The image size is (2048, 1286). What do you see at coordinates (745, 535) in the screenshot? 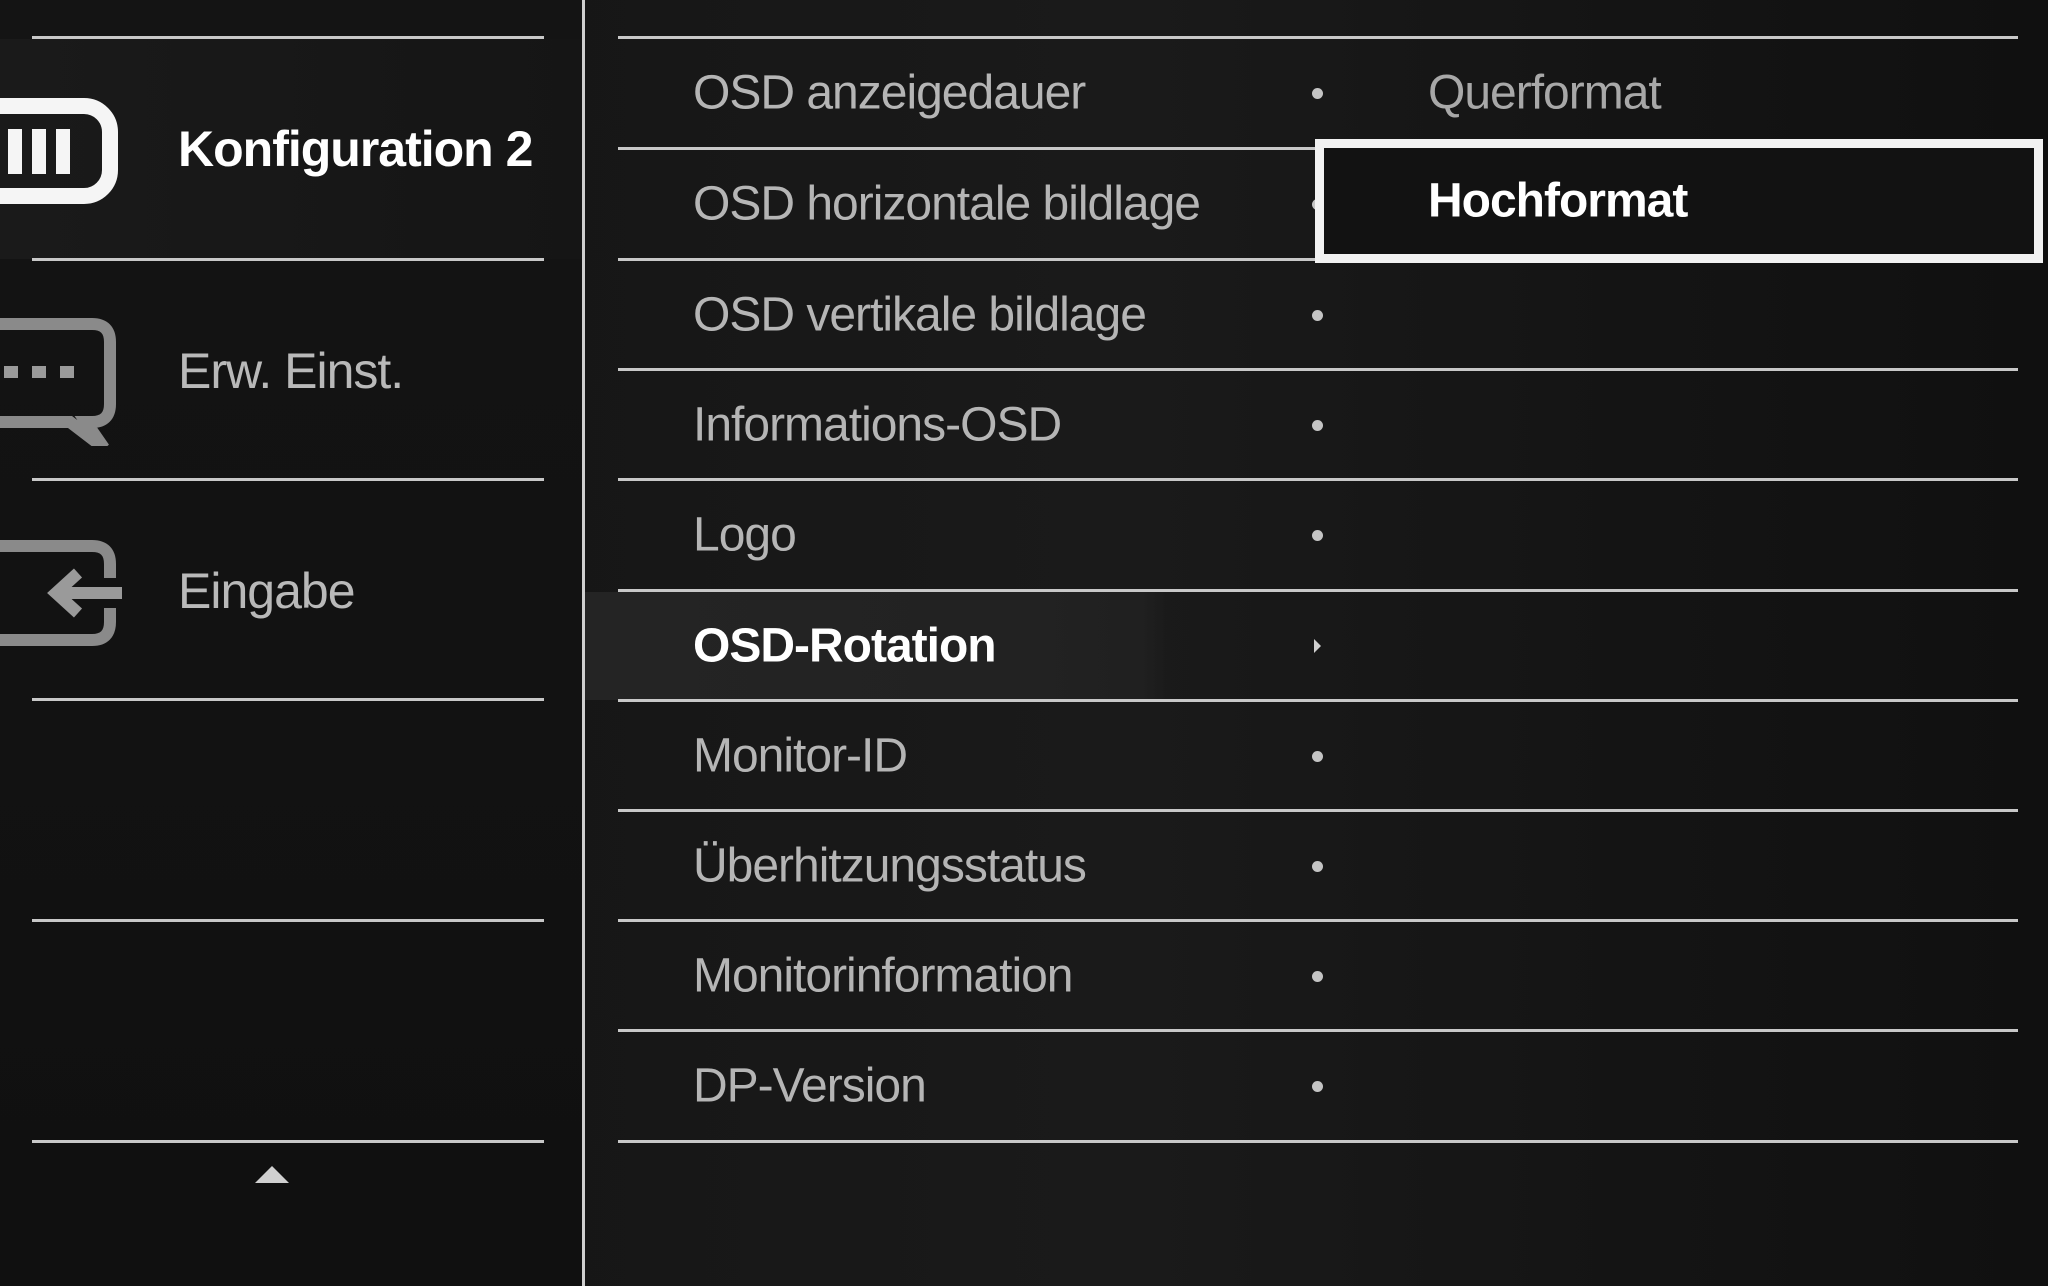
I see `submenu-label: Logo` at bounding box center [745, 535].